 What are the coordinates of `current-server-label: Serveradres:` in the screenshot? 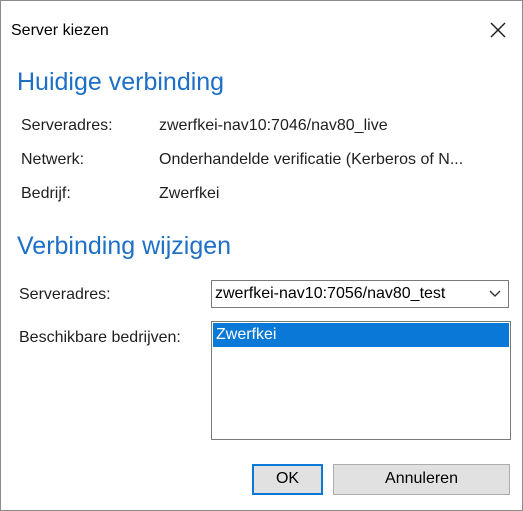 It's located at (67, 125).